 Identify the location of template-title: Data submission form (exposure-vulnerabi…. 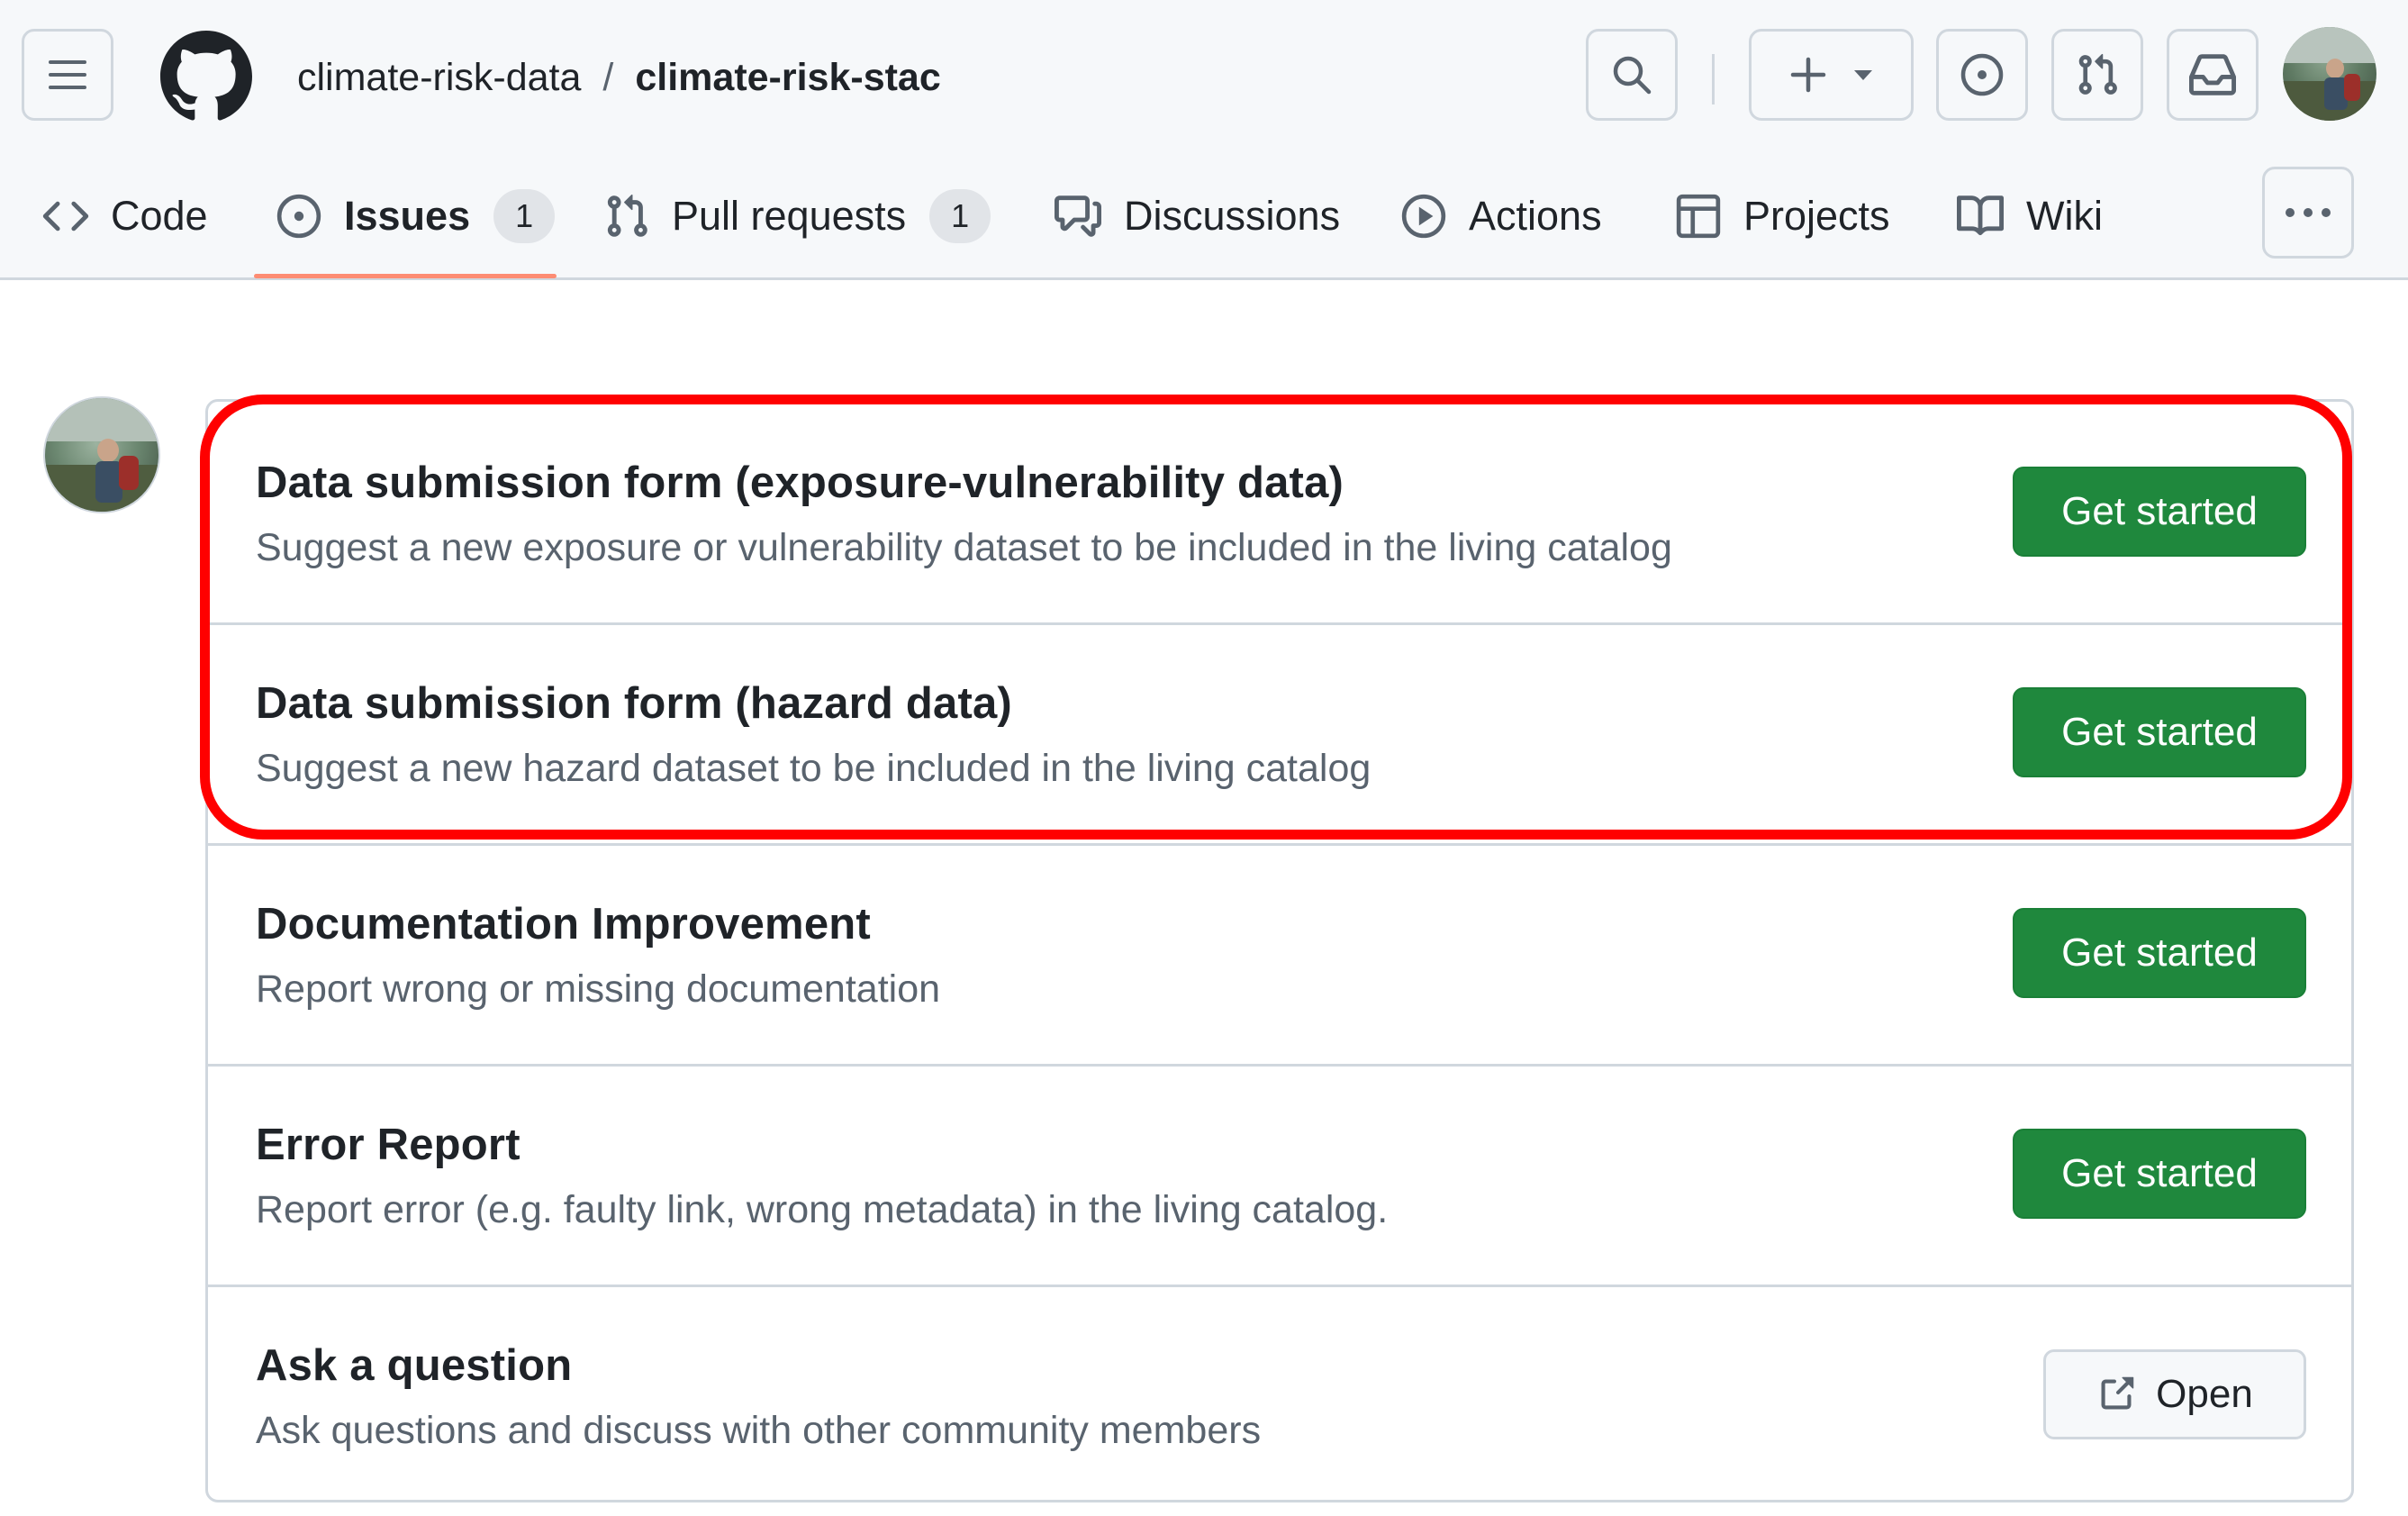
(800, 482).